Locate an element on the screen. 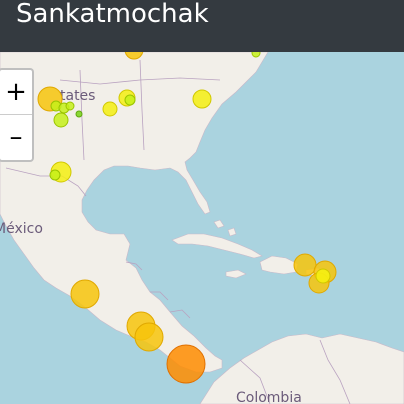  label-mexico: México is located at coordinates (21, 229).